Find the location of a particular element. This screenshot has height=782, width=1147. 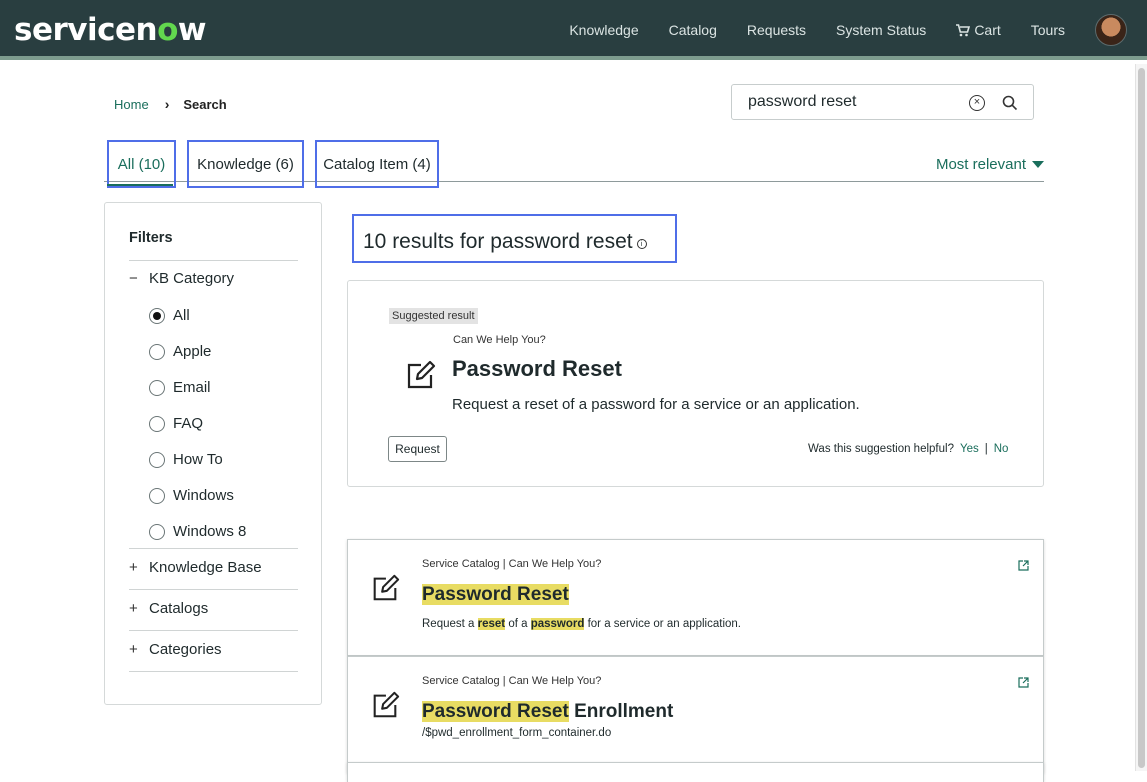

tab-knowledge: Knowledge (6) is located at coordinates (245, 164).